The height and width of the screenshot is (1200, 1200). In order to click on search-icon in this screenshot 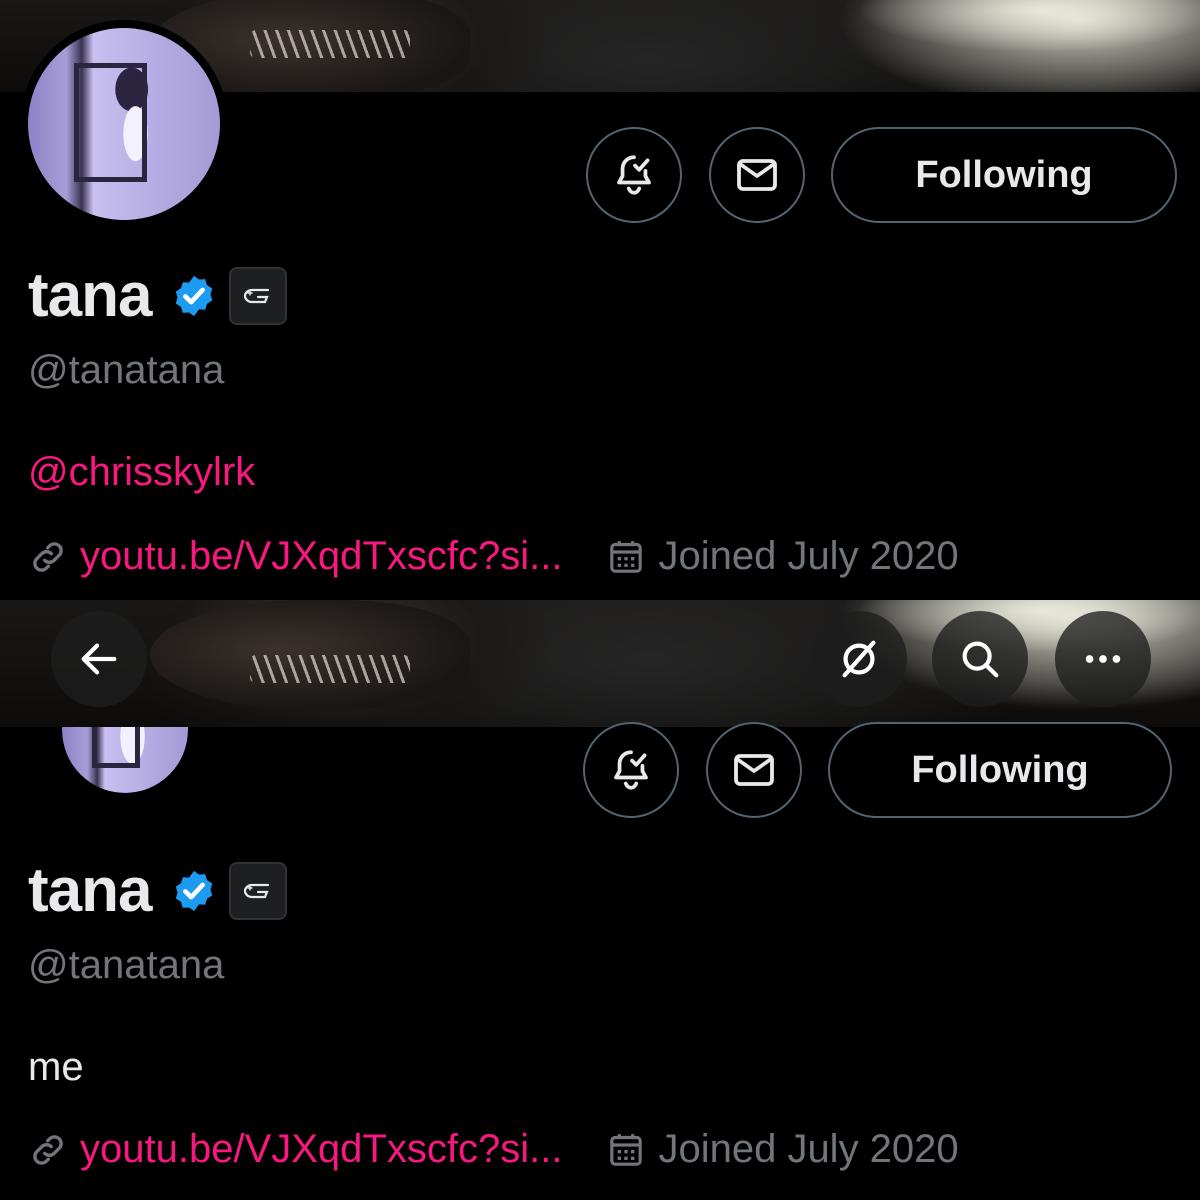, I will do `click(980, 659)`.